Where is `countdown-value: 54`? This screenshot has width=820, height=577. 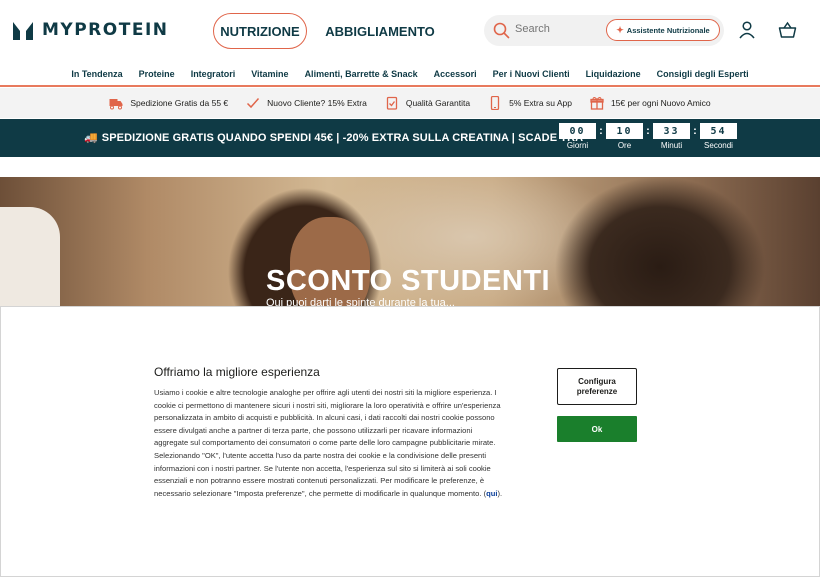
countdown-value: 54 is located at coordinates (718, 131).